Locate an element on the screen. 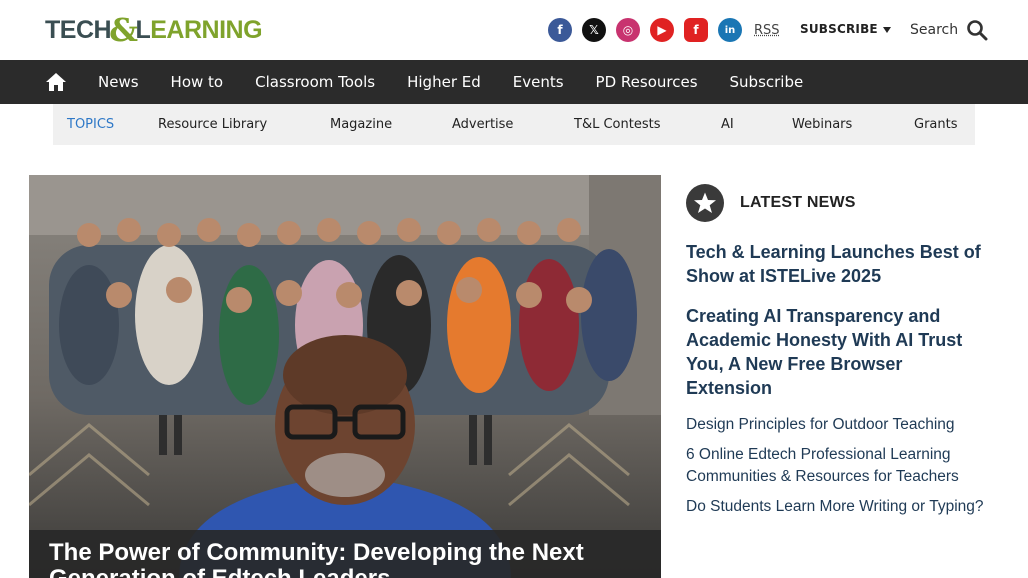  linkedin-icon: in is located at coordinates (730, 30).